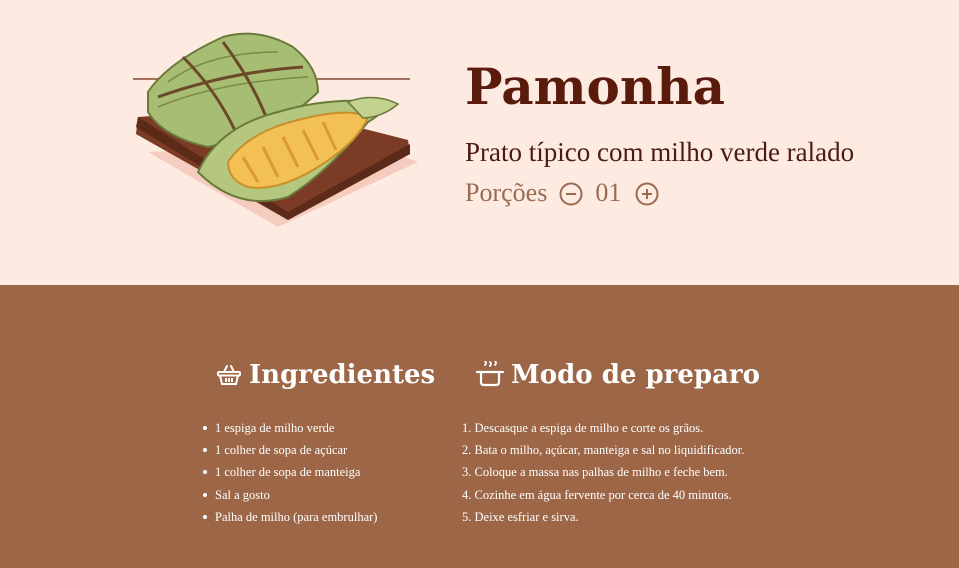  Describe the element at coordinates (323, 428) in the screenshot. I see `list-item: 1 espiga de milho verde` at that location.